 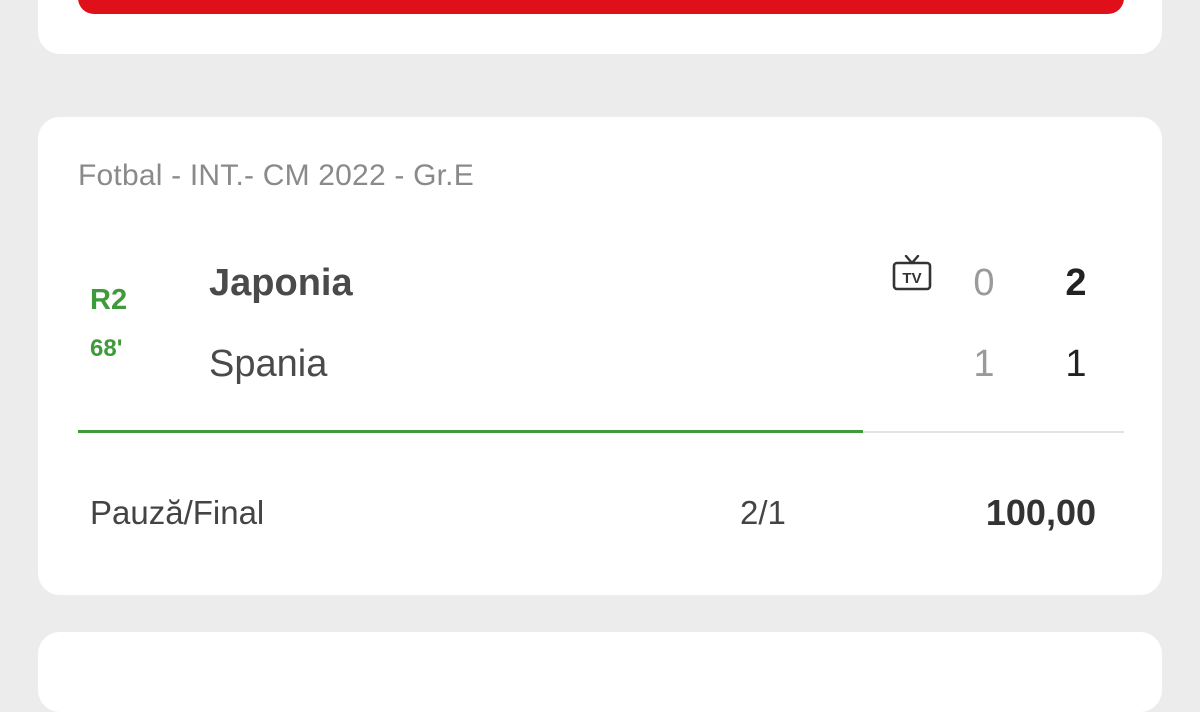 What do you see at coordinates (109, 300) in the screenshot?
I see `match-period: R2` at bounding box center [109, 300].